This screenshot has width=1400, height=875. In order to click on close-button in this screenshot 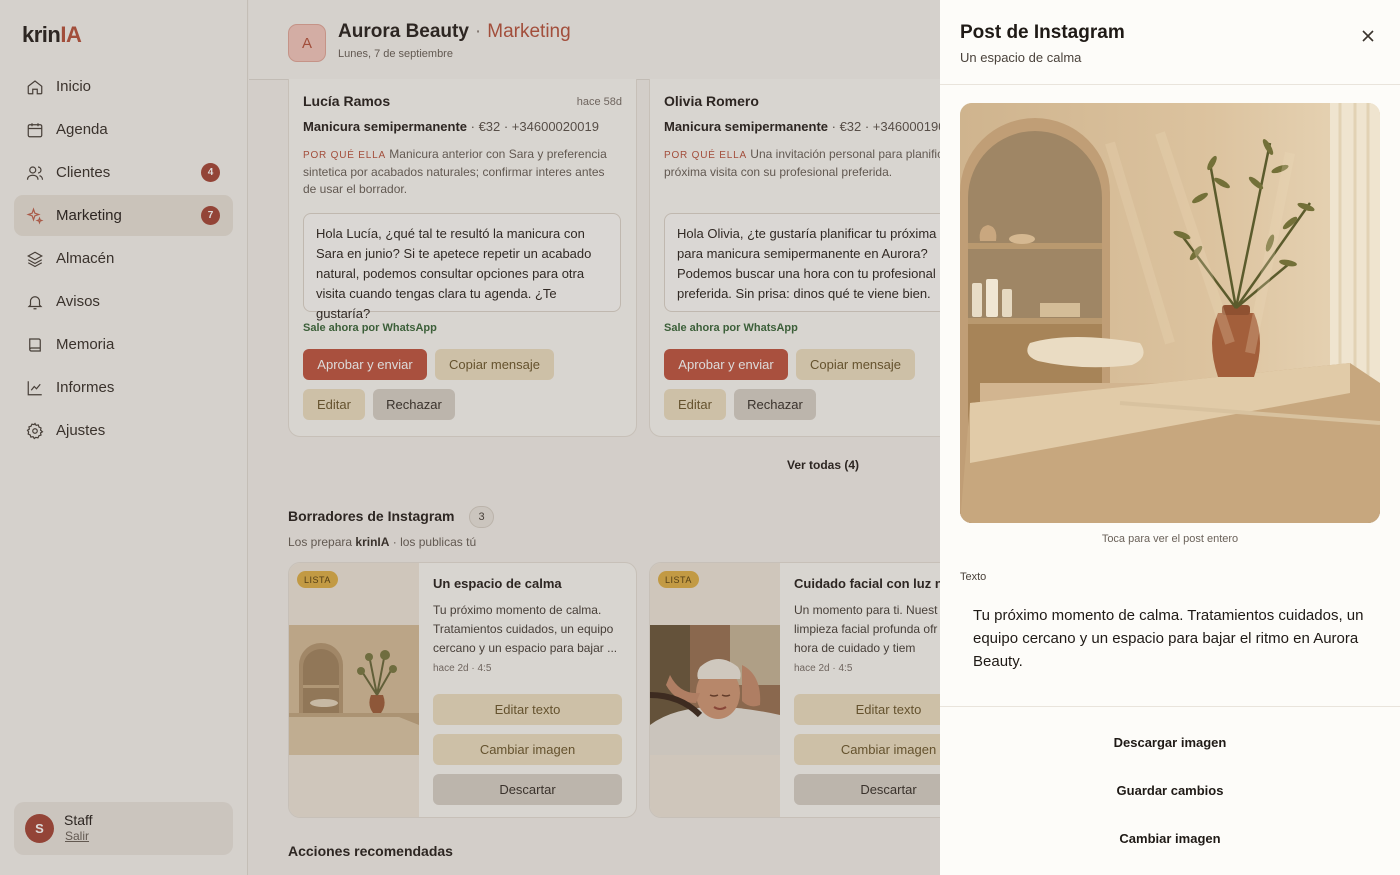, I will do `click(1368, 36)`.